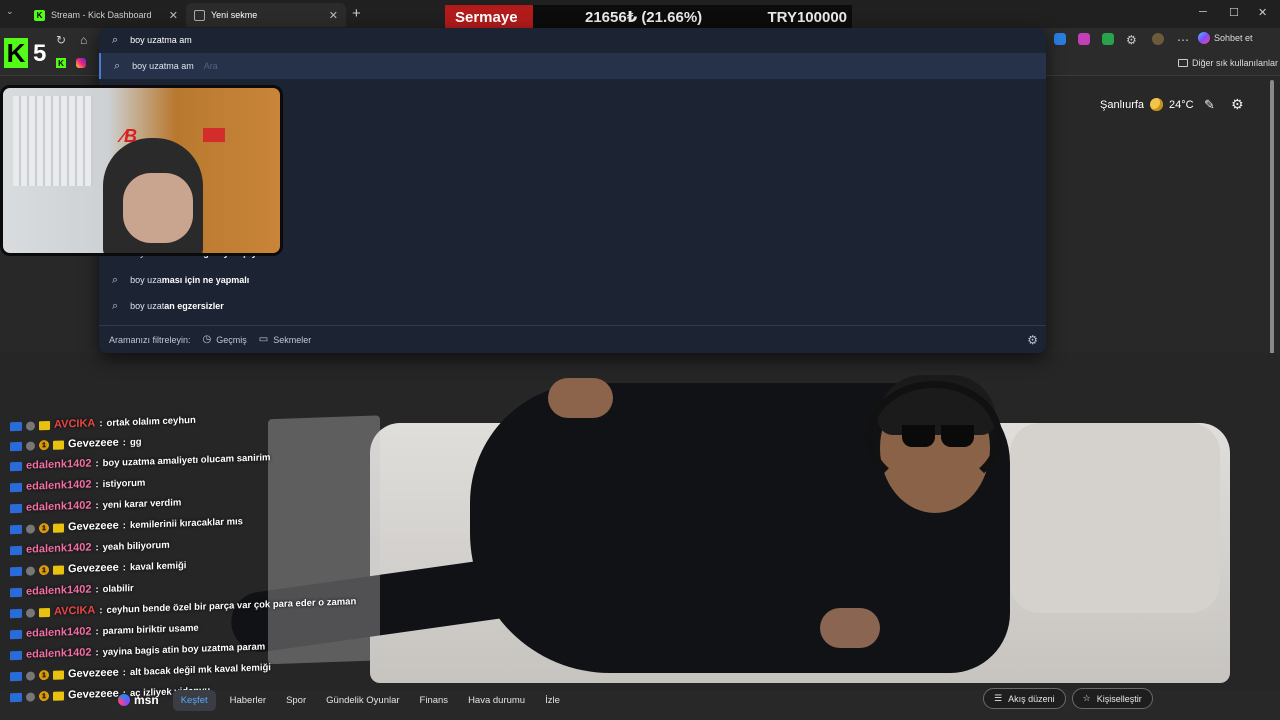 The width and height of the screenshot is (1280, 720). I want to click on address-search-input, so click(330, 40).